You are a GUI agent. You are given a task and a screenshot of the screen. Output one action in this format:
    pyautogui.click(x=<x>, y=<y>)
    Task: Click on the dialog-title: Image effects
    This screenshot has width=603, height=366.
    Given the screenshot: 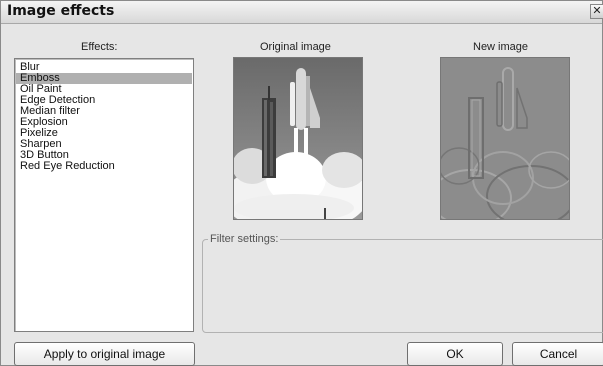 What is the action you would take?
    pyautogui.click(x=61, y=11)
    